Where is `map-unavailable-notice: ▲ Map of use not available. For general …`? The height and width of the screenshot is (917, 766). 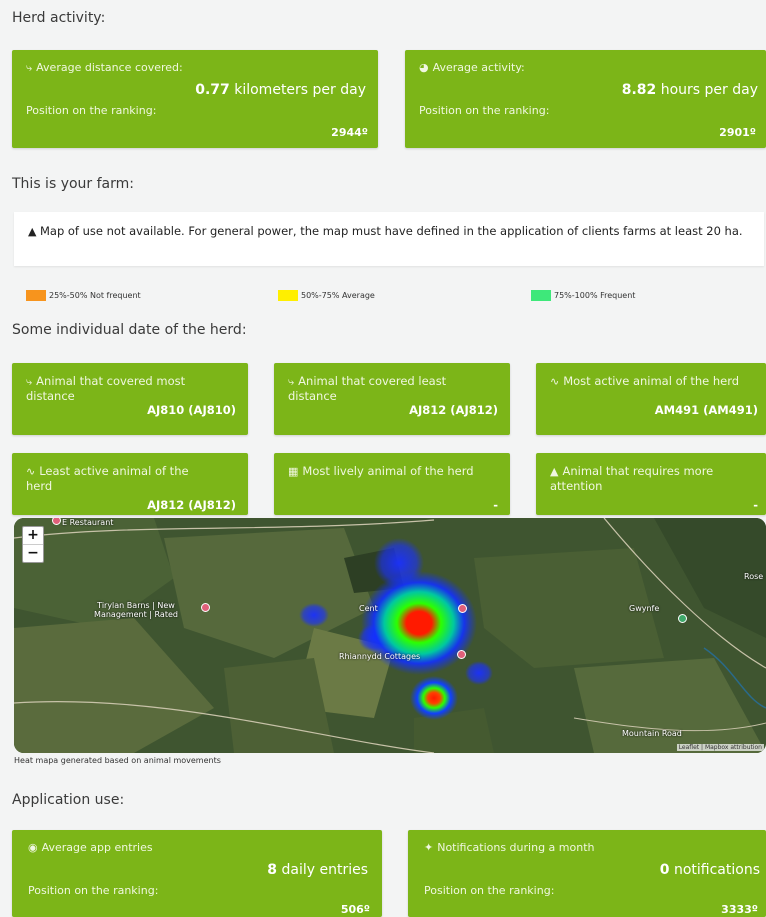
map-unavailable-notice: ▲ Map of use not available. For general … is located at coordinates (389, 239).